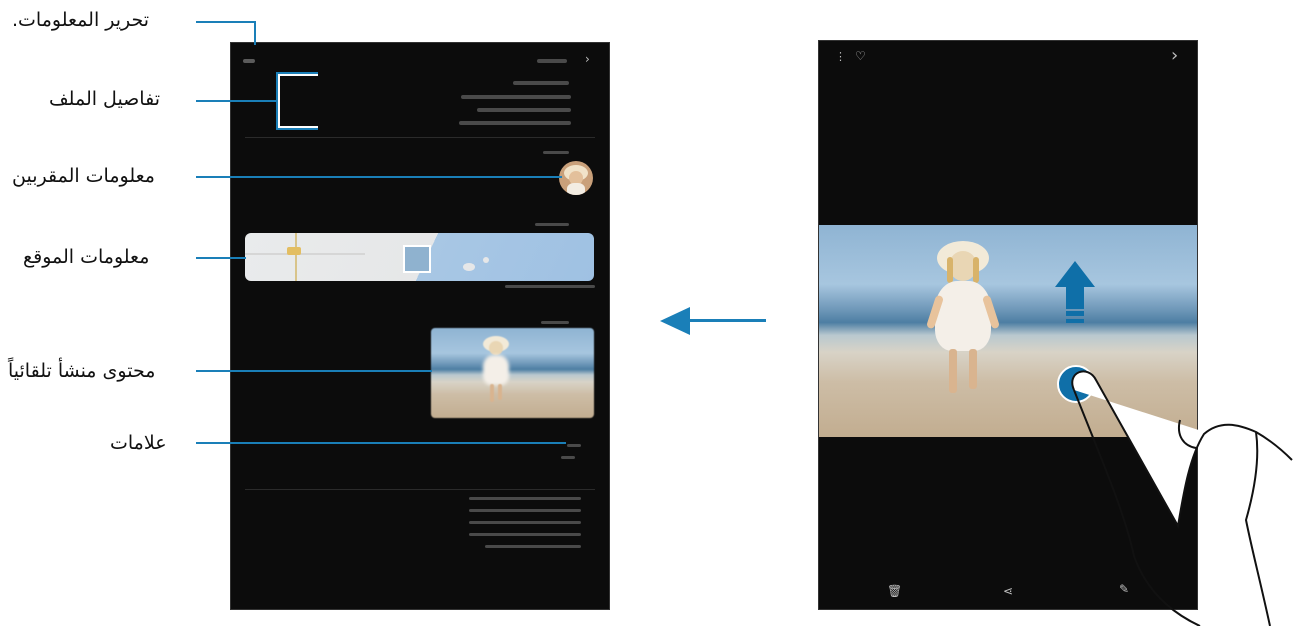 This screenshot has width=1293, height=626. Describe the element at coordinates (138, 443) in the screenshot. I see `callout-tags: علامات` at that location.